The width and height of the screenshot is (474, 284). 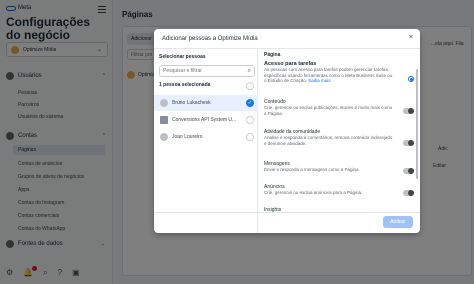 I want to click on messages-toggle, so click(x=408, y=171).